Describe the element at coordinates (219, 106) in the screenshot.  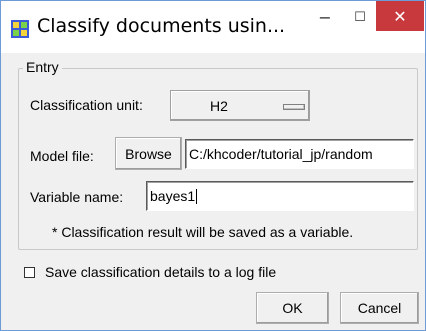
I see `classification-unit-value: H2` at that location.